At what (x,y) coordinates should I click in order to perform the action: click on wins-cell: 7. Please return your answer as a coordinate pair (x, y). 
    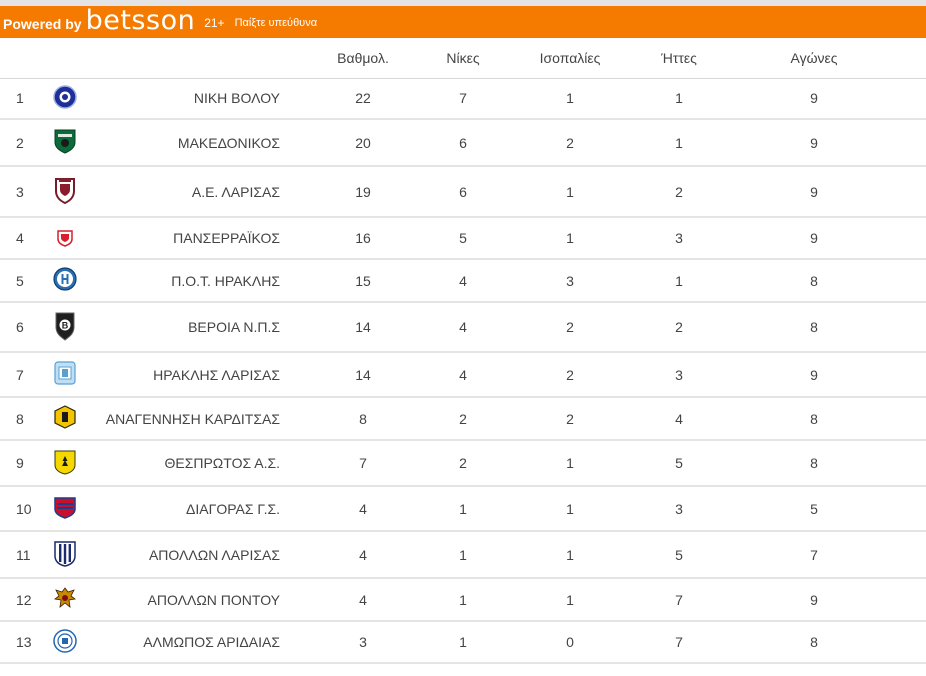
    Looking at the image, I should click on (463, 99).